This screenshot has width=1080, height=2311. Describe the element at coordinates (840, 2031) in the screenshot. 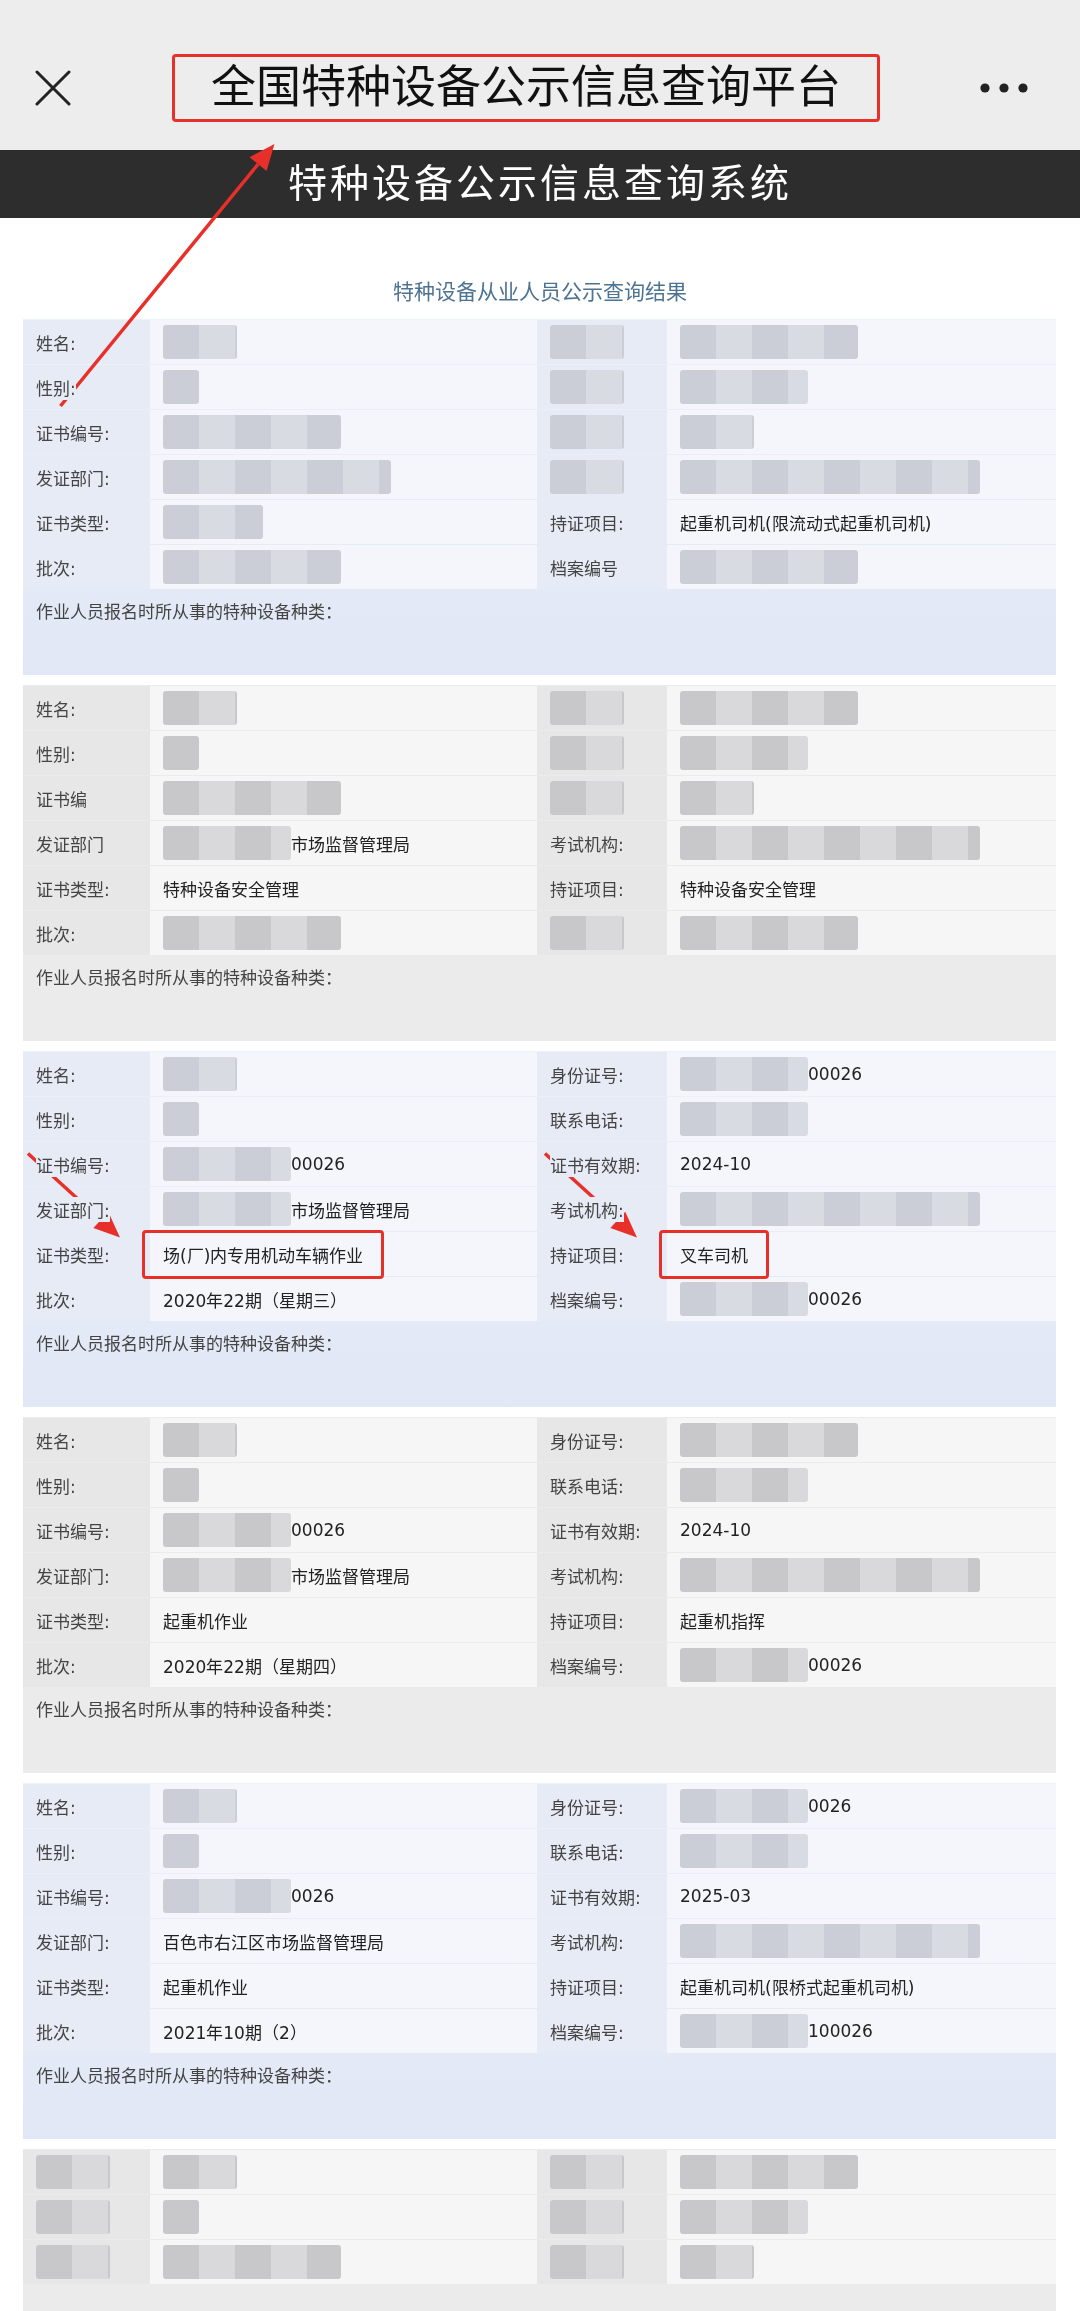

I see `field-value: 100026` at that location.